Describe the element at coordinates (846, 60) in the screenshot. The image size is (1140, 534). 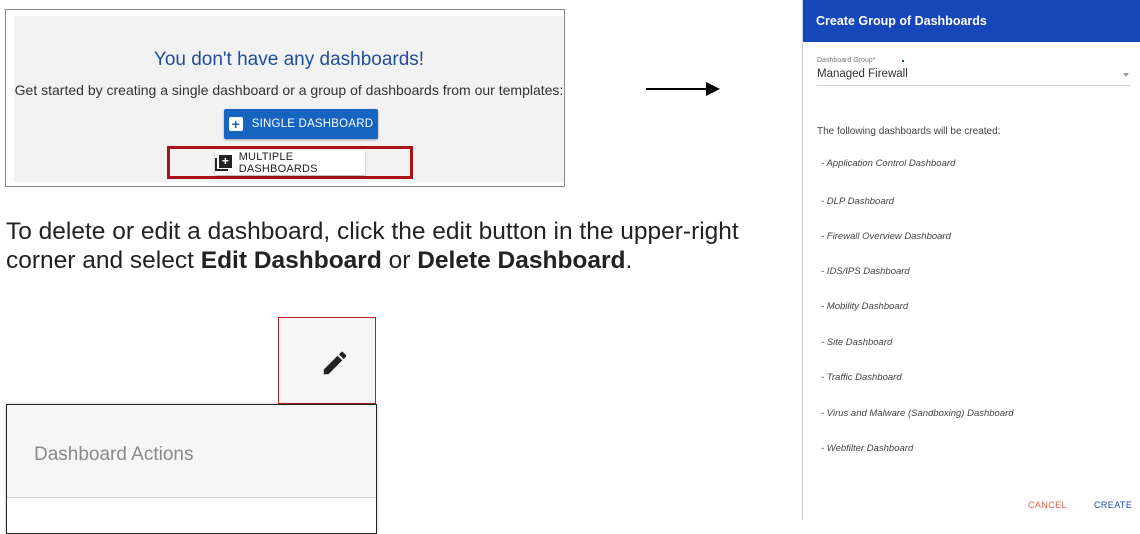
I see `dashboard-group-label: Dashboard Group*` at that location.